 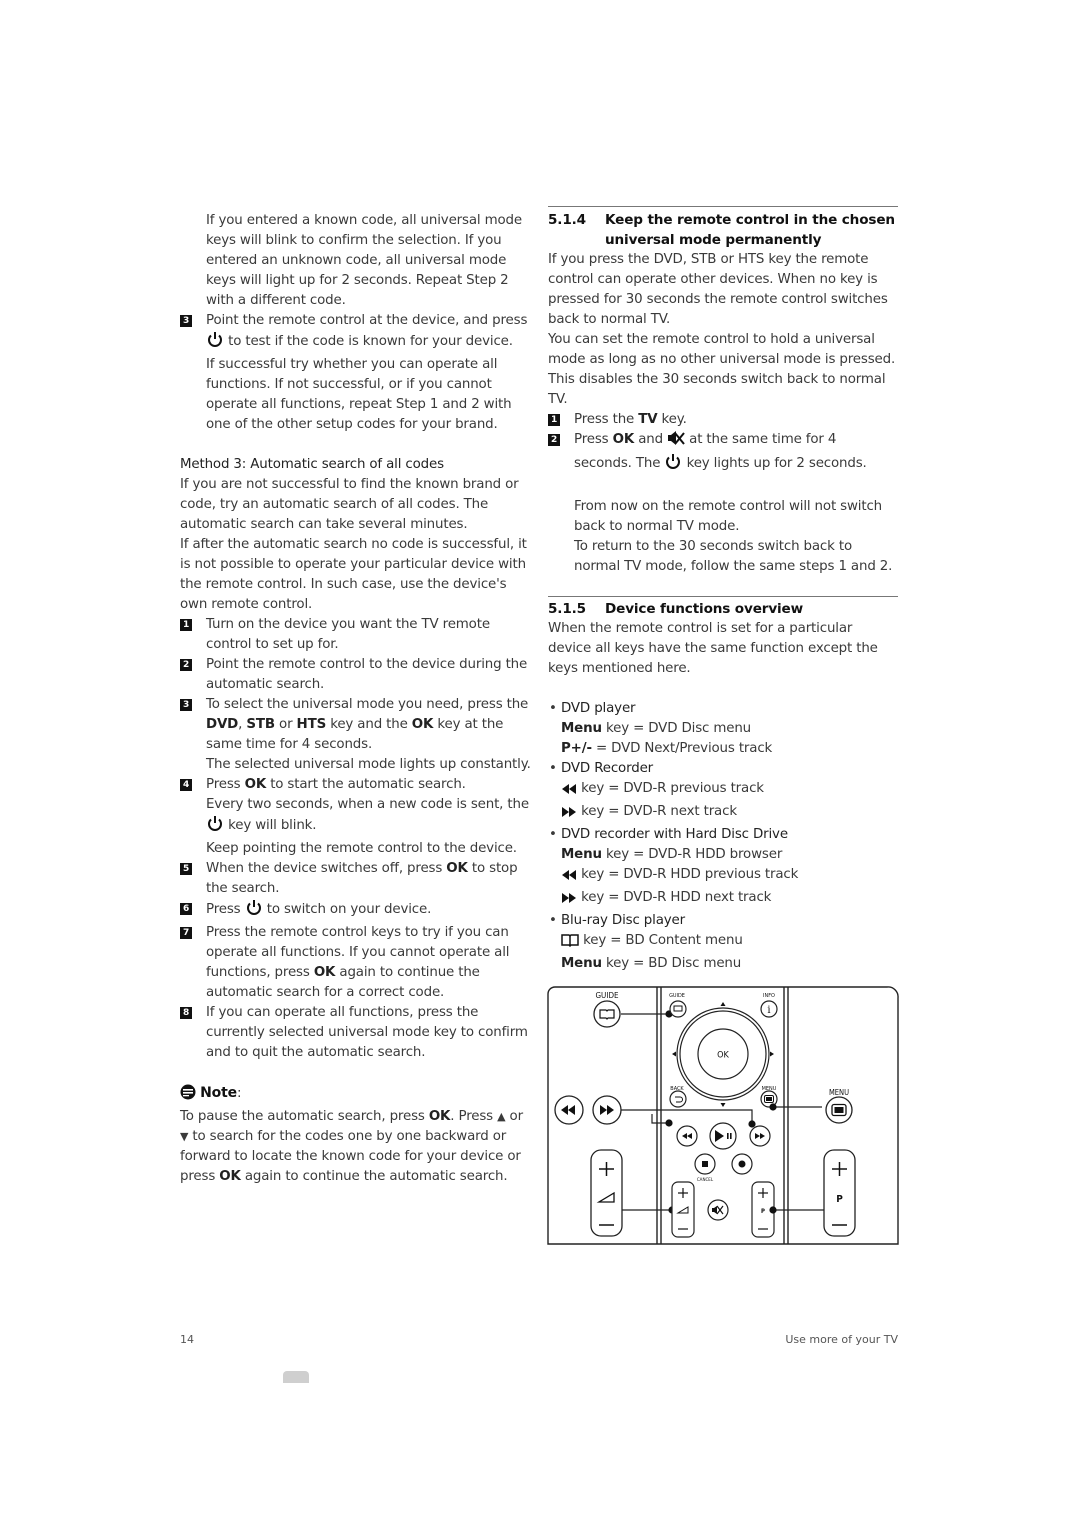 What do you see at coordinates (683, 1209) in the screenshot?
I see `volume-key-small` at bounding box center [683, 1209].